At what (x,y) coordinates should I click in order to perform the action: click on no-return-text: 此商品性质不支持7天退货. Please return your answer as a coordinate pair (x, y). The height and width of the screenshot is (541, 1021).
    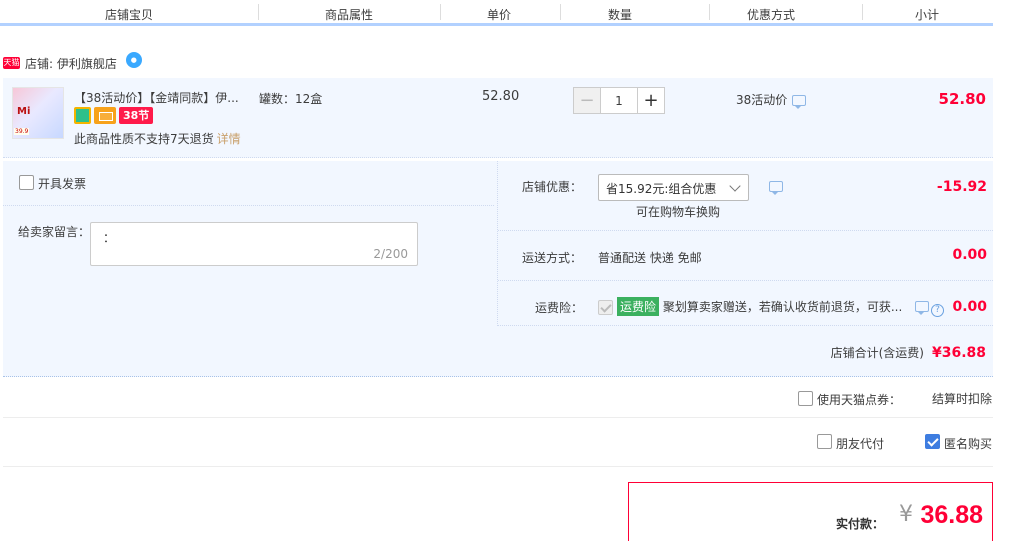
    Looking at the image, I should click on (144, 139).